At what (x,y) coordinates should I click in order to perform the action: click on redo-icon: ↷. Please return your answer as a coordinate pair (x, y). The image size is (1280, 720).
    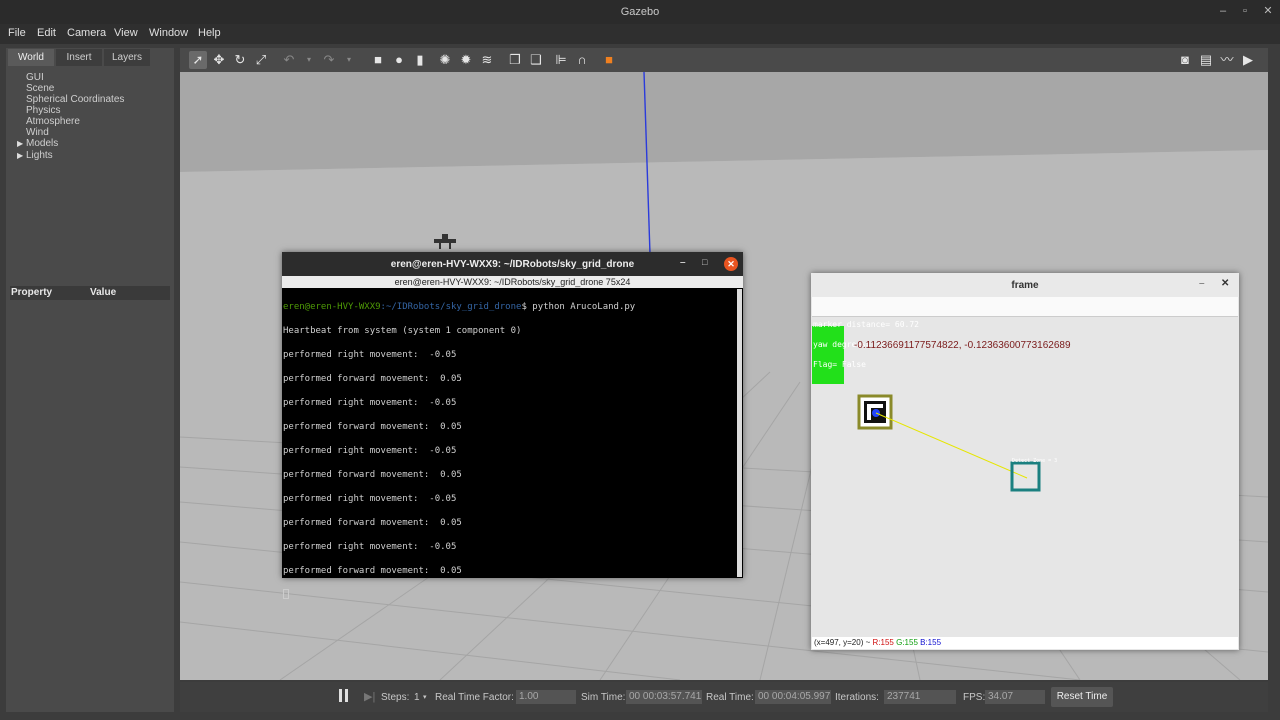
    Looking at the image, I should click on (329, 60).